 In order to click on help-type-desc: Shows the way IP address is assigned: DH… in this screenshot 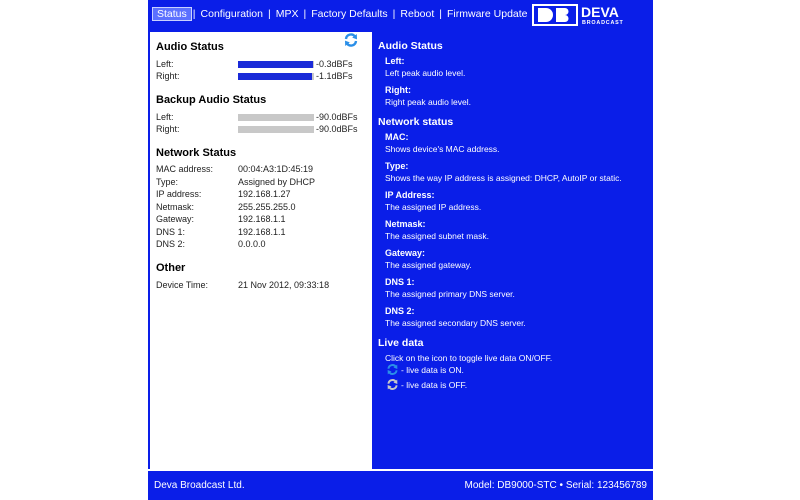, I will do `click(503, 178)`.